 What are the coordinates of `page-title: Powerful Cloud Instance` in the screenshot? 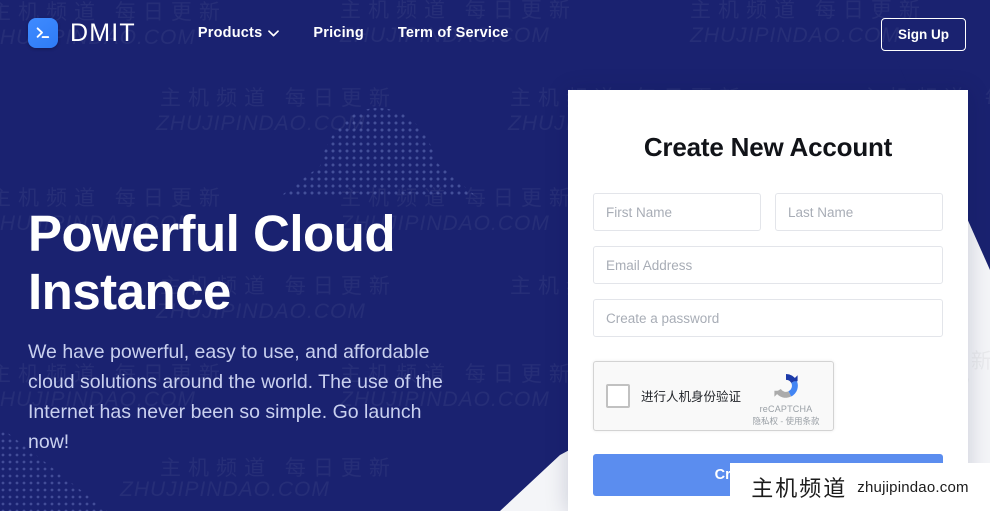 It's located at (243, 263).